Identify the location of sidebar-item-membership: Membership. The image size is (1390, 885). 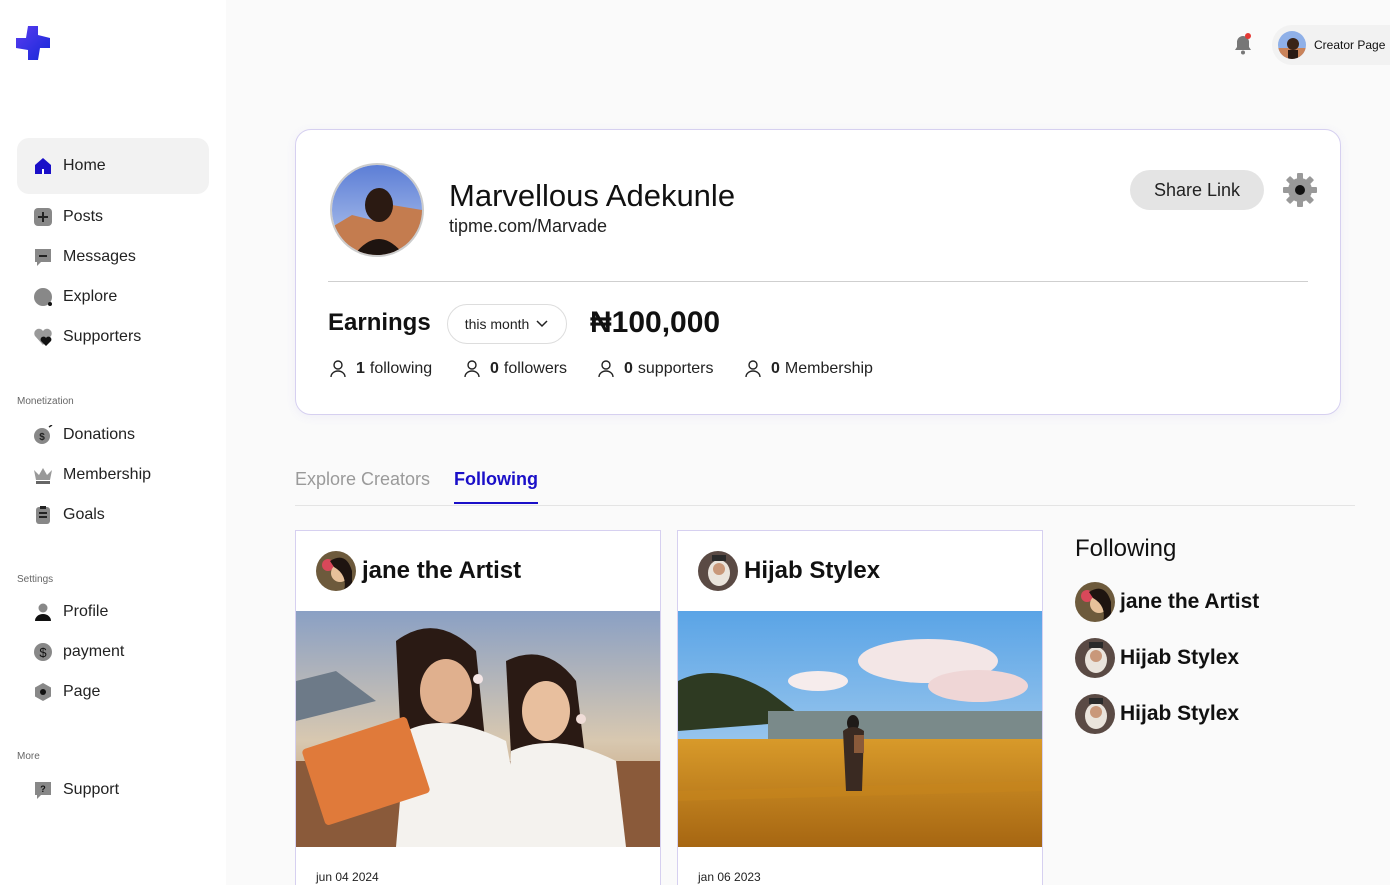
(113, 475).